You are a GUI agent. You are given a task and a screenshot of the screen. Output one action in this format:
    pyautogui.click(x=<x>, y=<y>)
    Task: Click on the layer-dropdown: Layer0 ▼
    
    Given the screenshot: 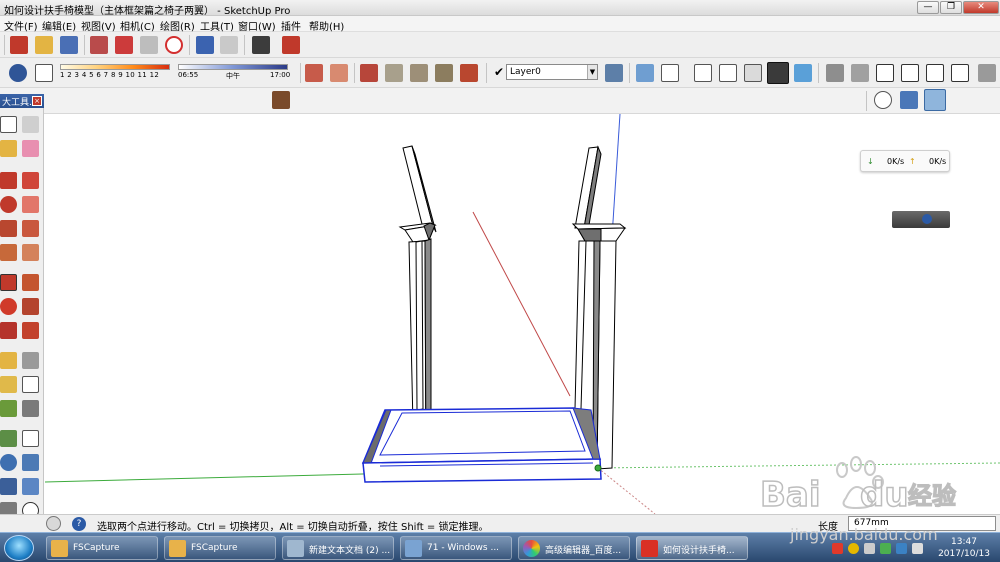 What is the action you would take?
    pyautogui.click(x=552, y=72)
    